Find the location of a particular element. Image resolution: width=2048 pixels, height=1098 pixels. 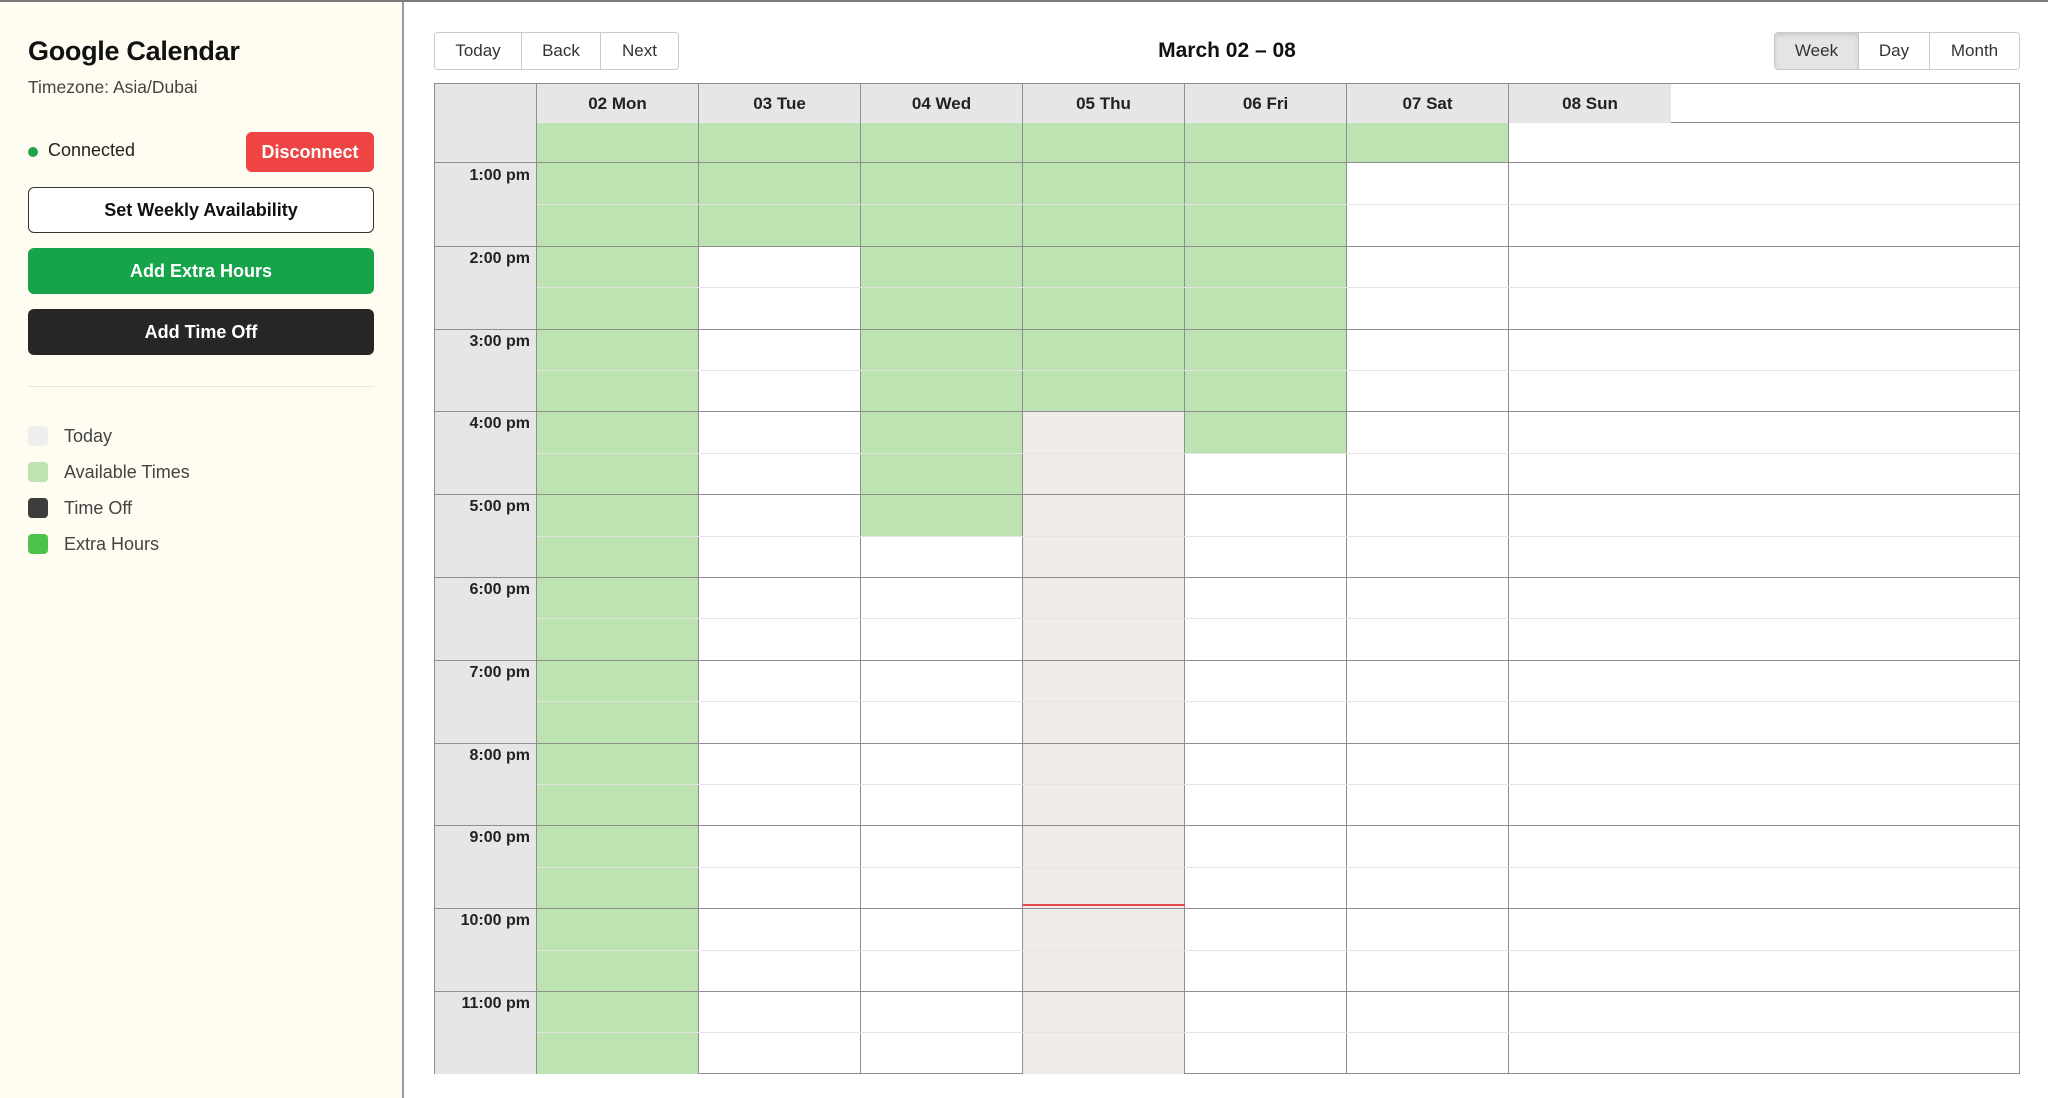

navigation-buttons: Today Back Next is located at coordinates (556, 51).